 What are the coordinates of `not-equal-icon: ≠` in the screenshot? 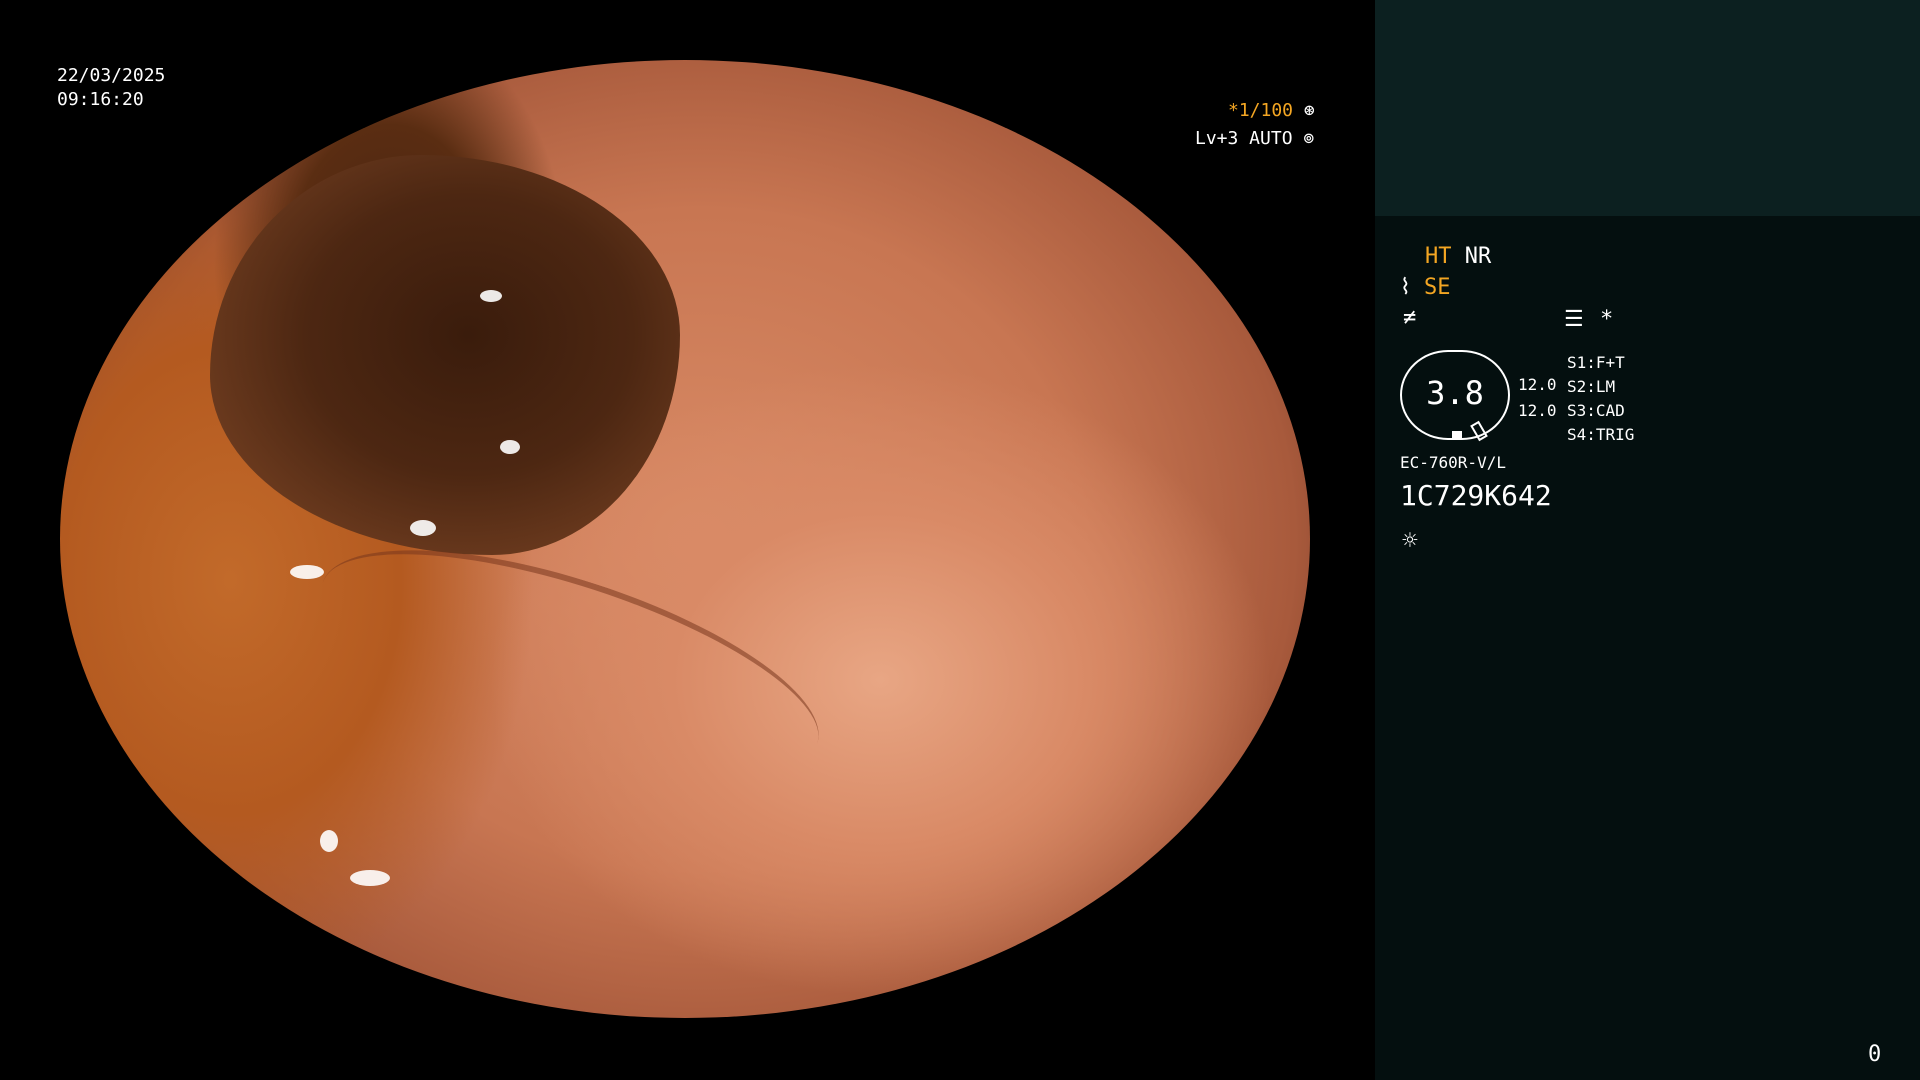 It's located at (1410, 317).